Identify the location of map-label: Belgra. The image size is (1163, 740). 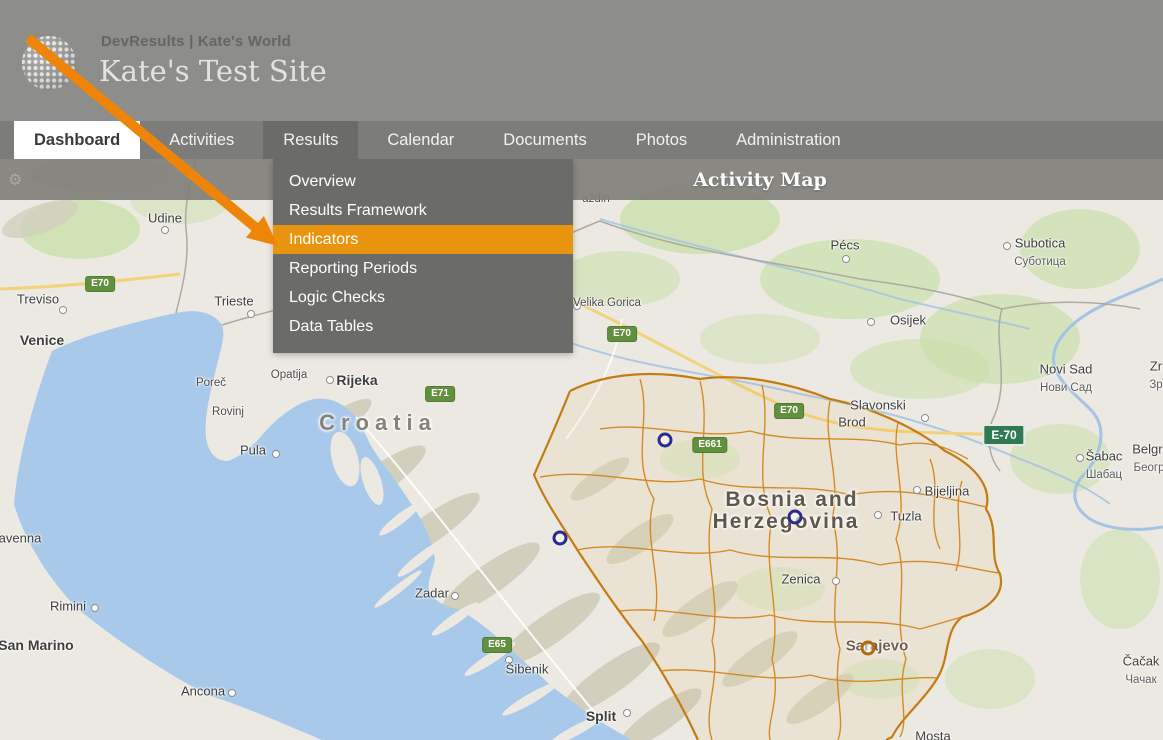
(1147, 449).